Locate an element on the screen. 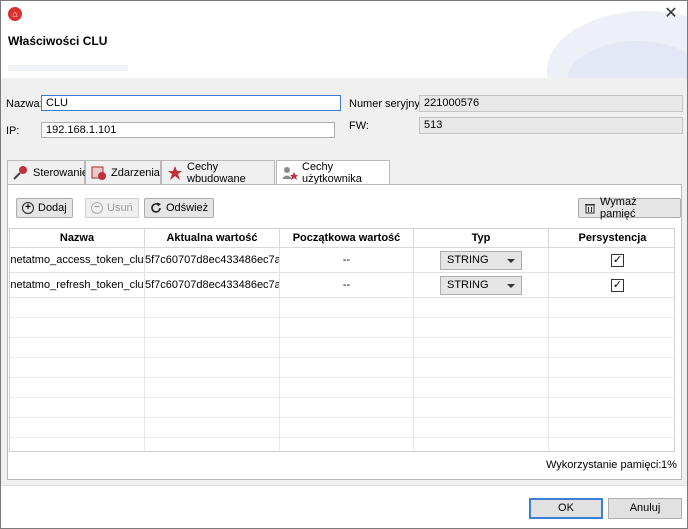 The image size is (688, 529). app-icon: ⌂ is located at coordinates (15, 14).